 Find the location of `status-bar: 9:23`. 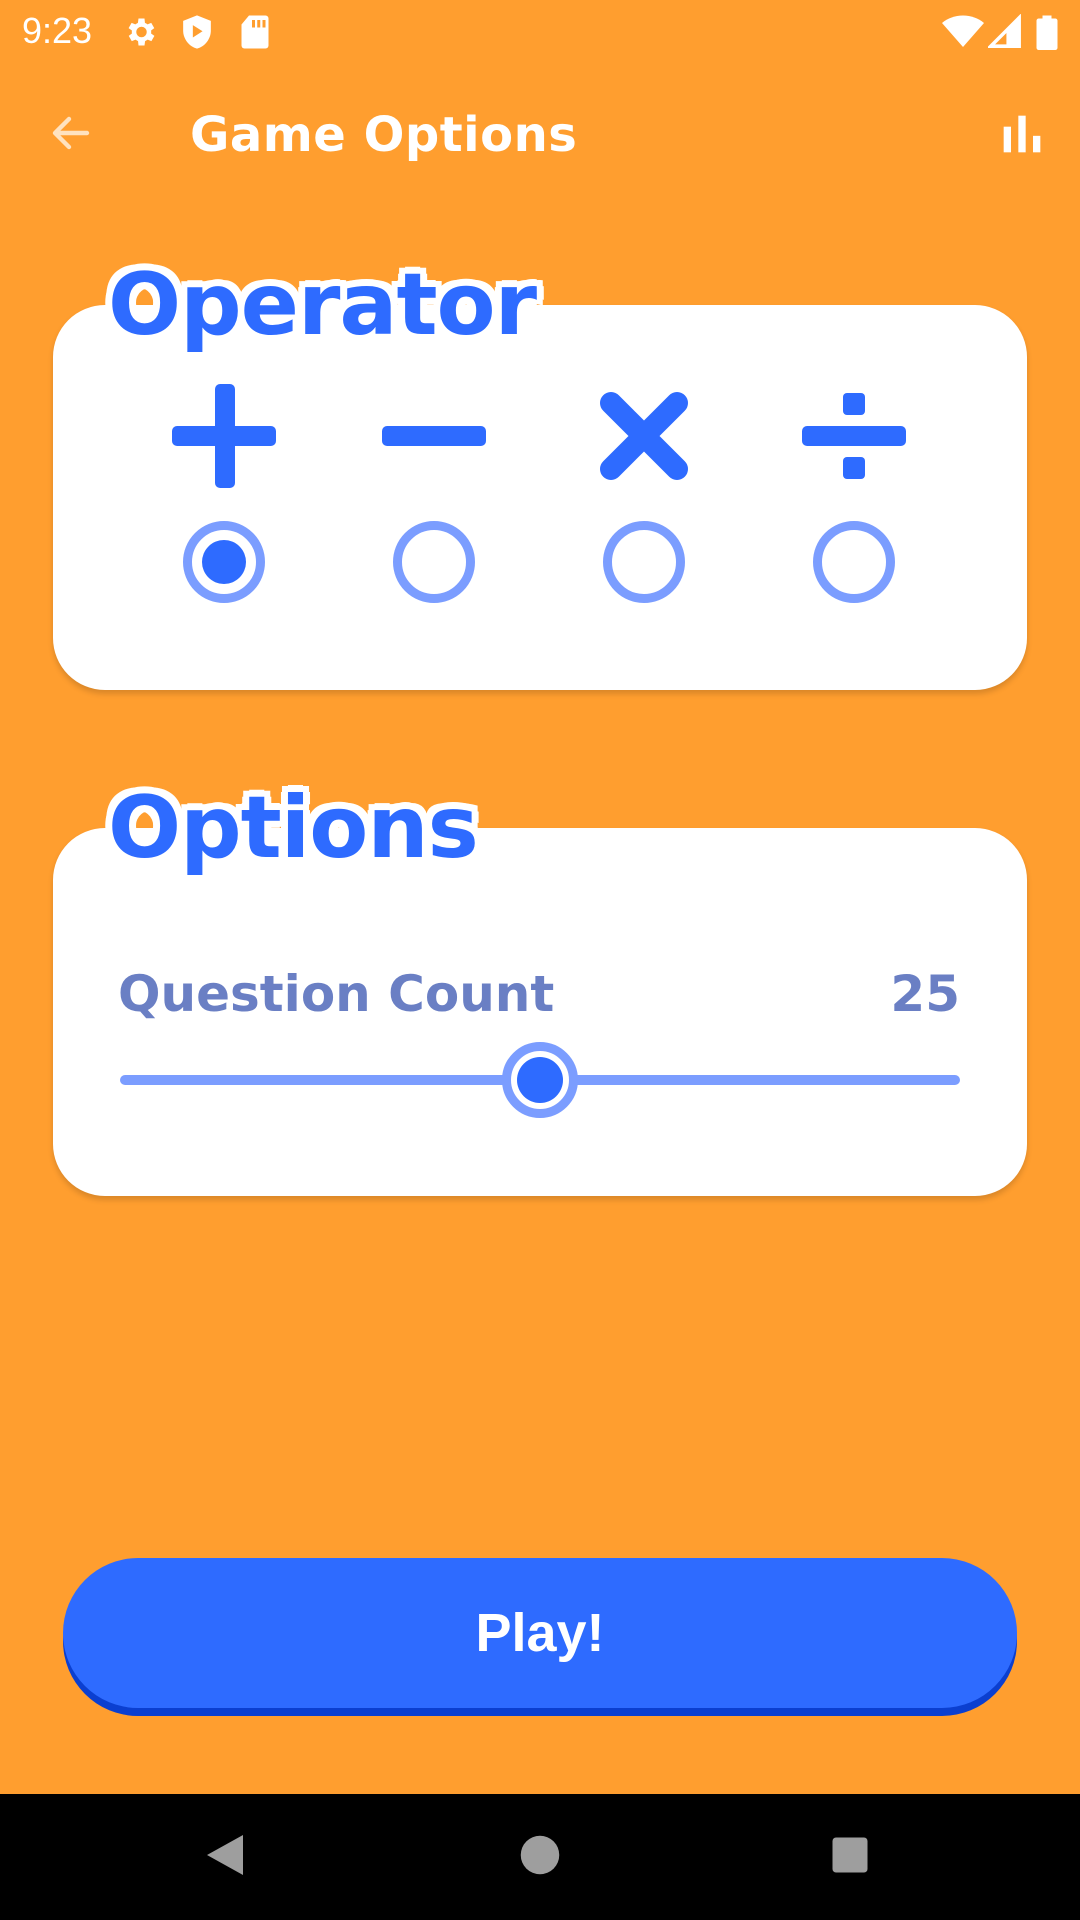

status-bar: 9:23 is located at coordinates (540, 32).